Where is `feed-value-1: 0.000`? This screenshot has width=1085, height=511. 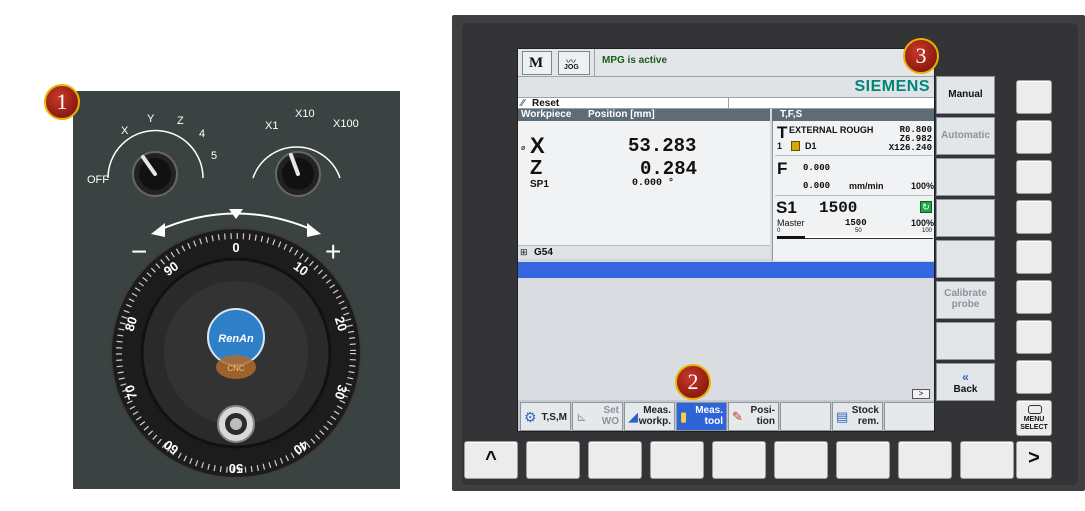 feed-value-1: 0.000 is located at coordinates (817, 168).